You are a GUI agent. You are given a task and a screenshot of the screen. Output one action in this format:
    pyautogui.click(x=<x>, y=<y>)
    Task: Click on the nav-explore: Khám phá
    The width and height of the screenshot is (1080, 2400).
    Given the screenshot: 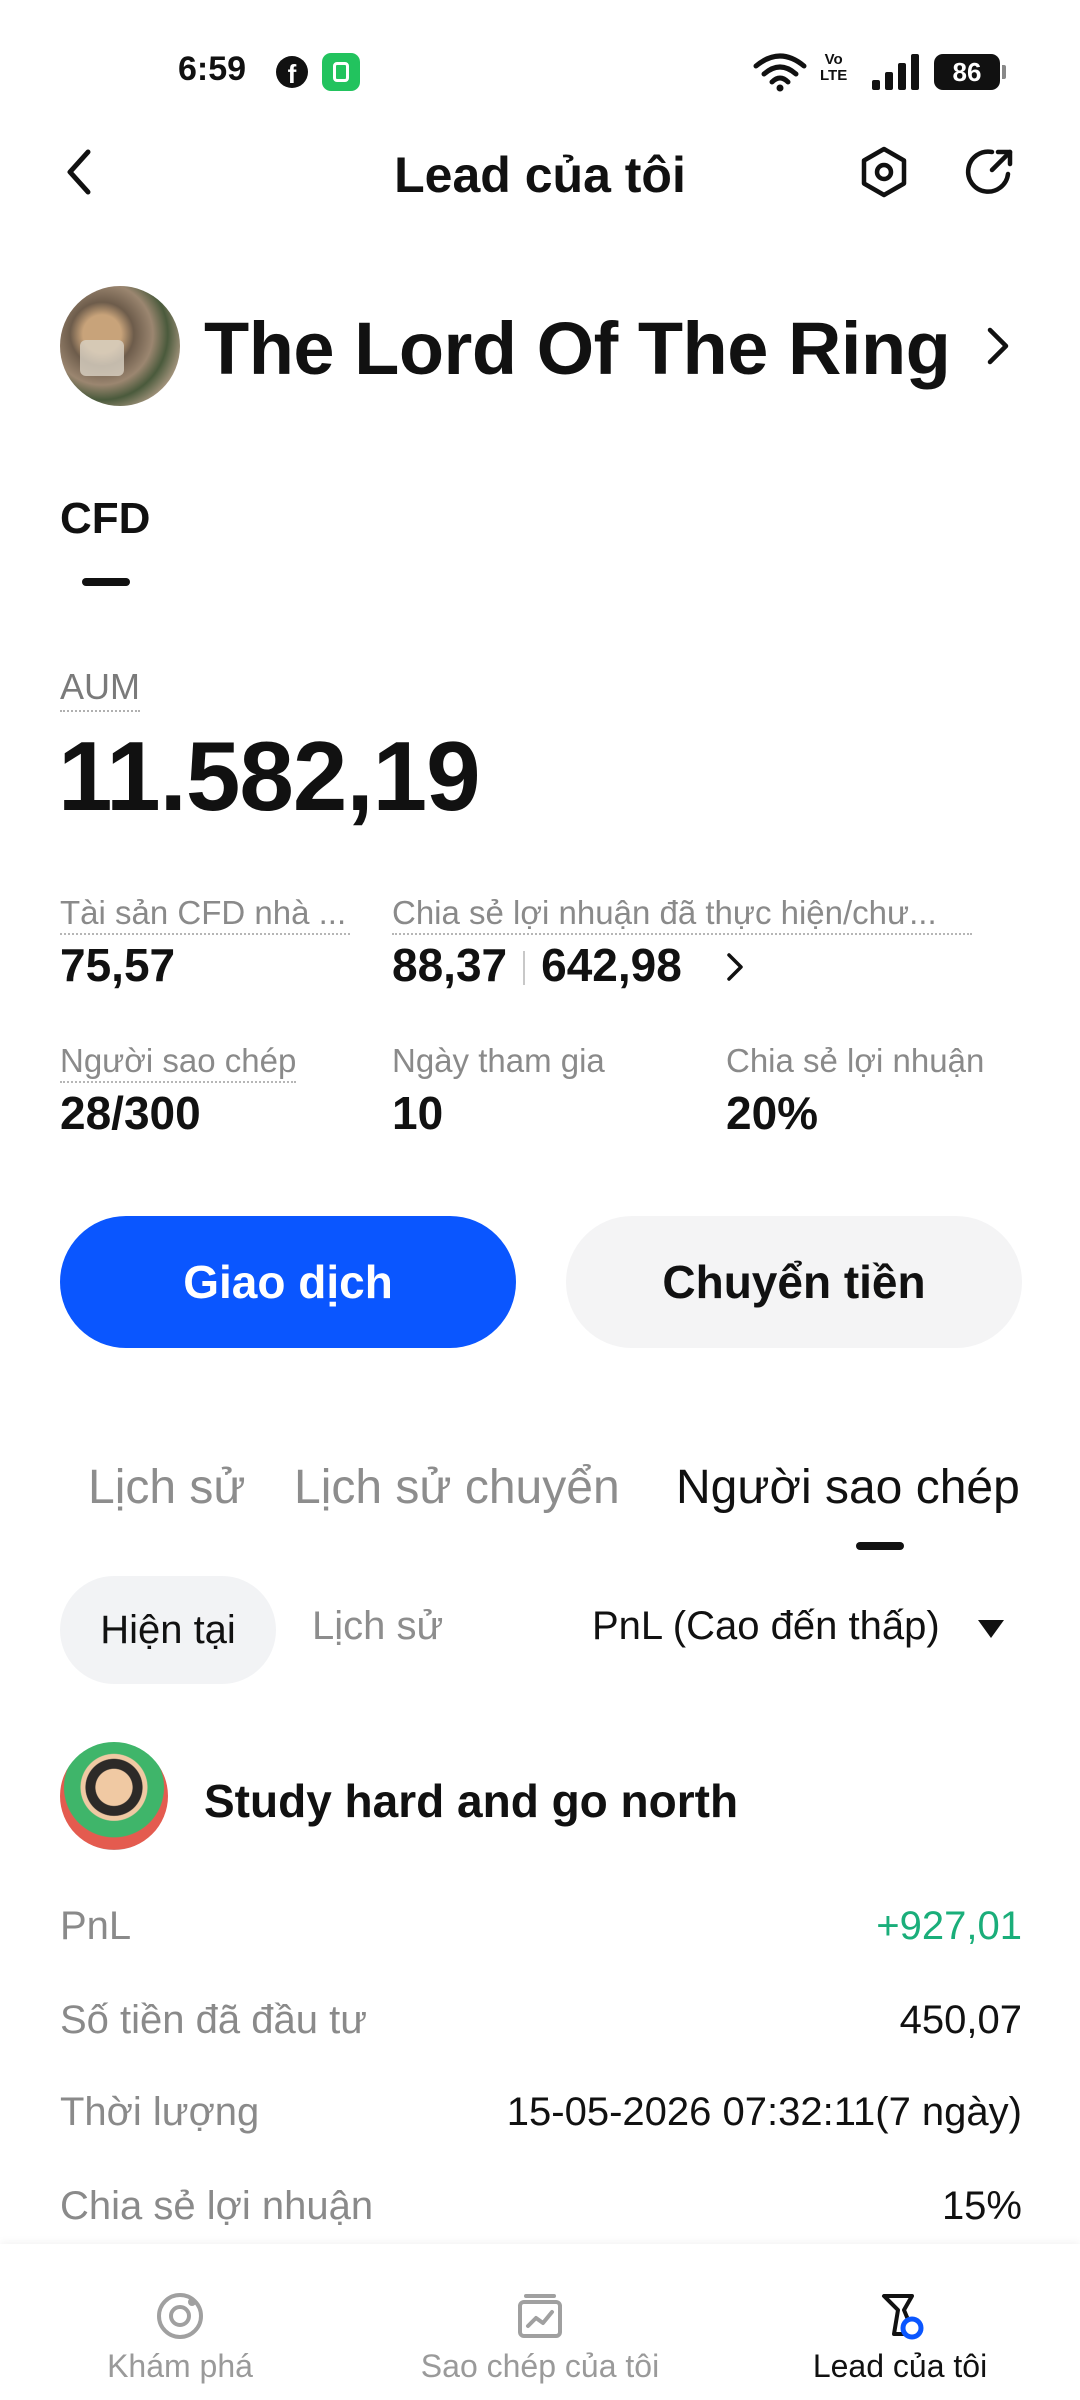 What is the action you would take?
    pyautogui.click(x=180, y=2322)
    